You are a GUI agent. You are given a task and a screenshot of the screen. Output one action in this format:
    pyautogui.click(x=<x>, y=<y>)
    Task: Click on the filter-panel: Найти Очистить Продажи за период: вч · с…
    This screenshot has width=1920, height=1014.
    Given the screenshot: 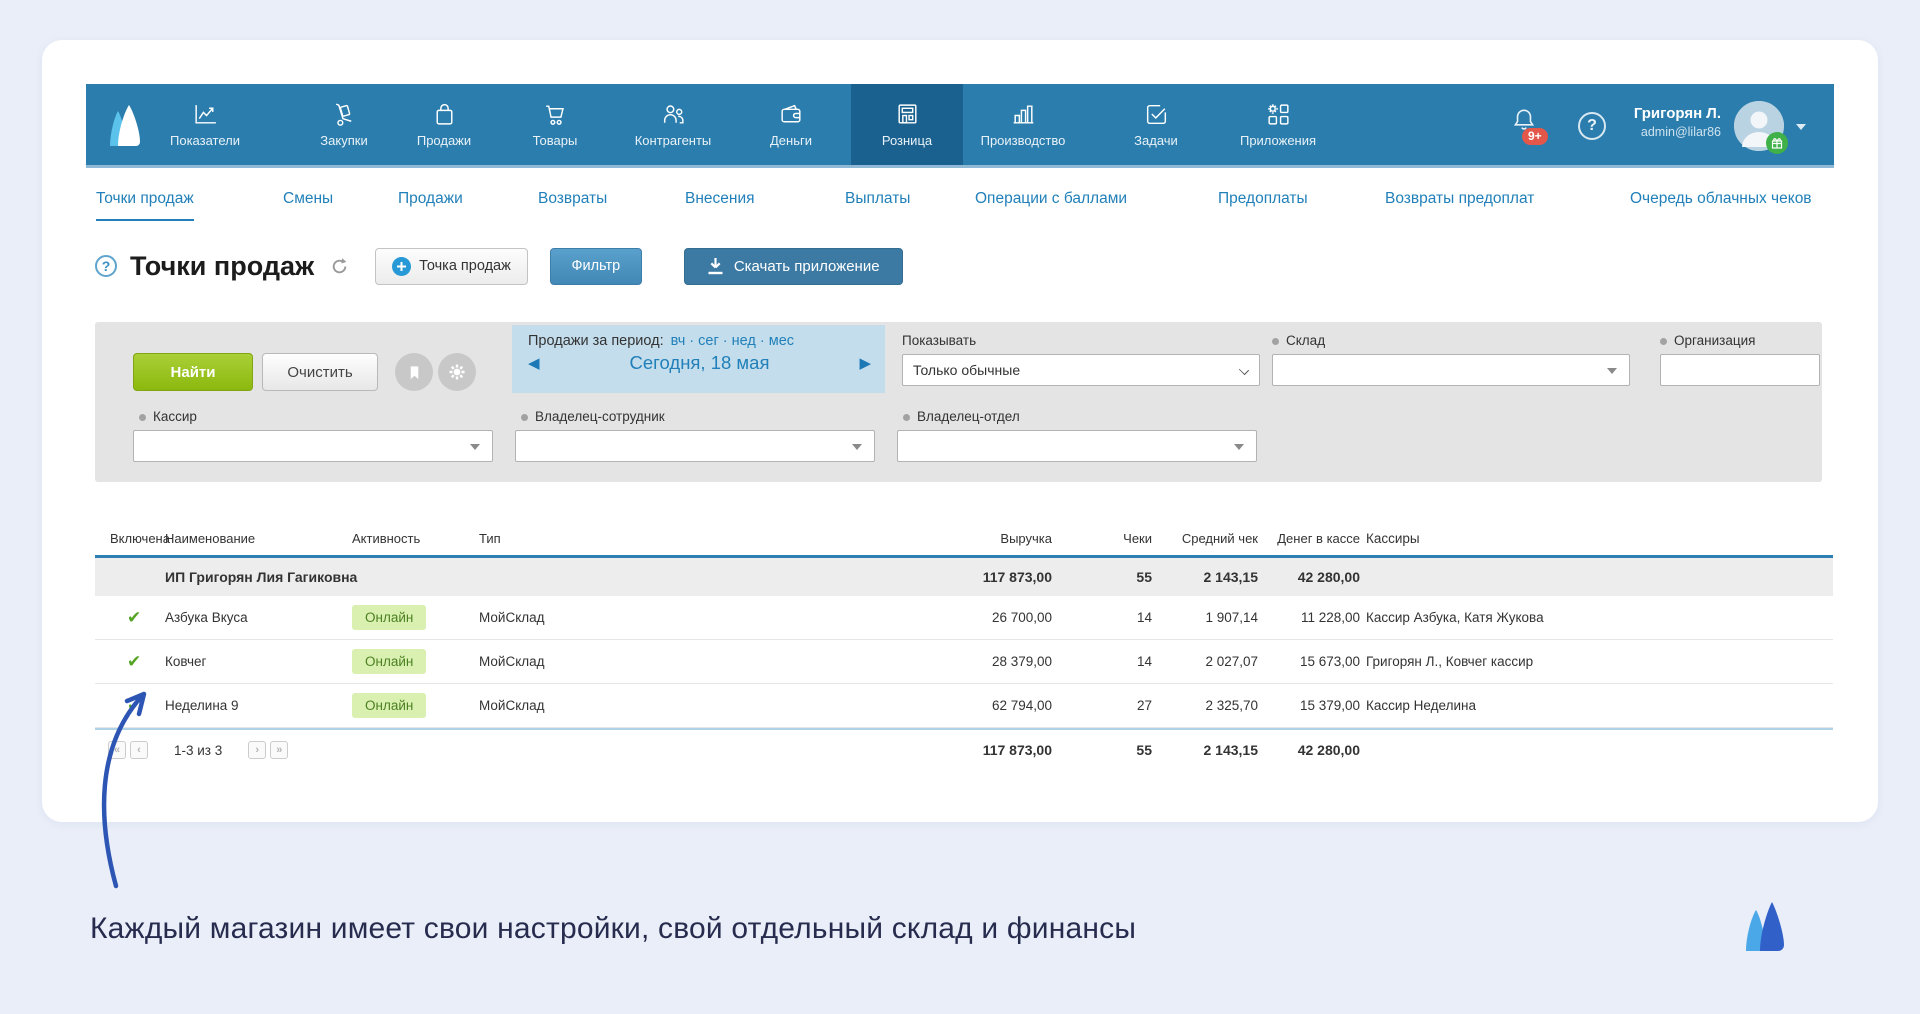 What is the action you would take?
    pyautogui.click(x=958, y=402)
    